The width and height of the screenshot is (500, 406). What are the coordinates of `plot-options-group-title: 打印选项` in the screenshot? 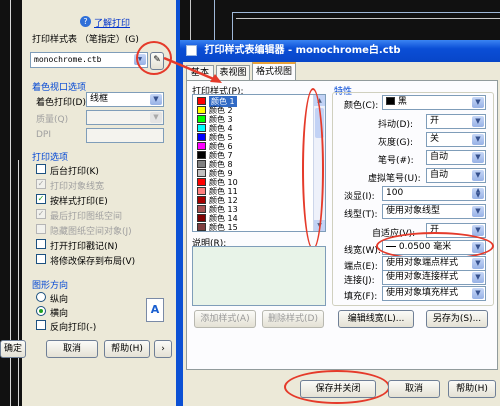 It's located at (50, 158).